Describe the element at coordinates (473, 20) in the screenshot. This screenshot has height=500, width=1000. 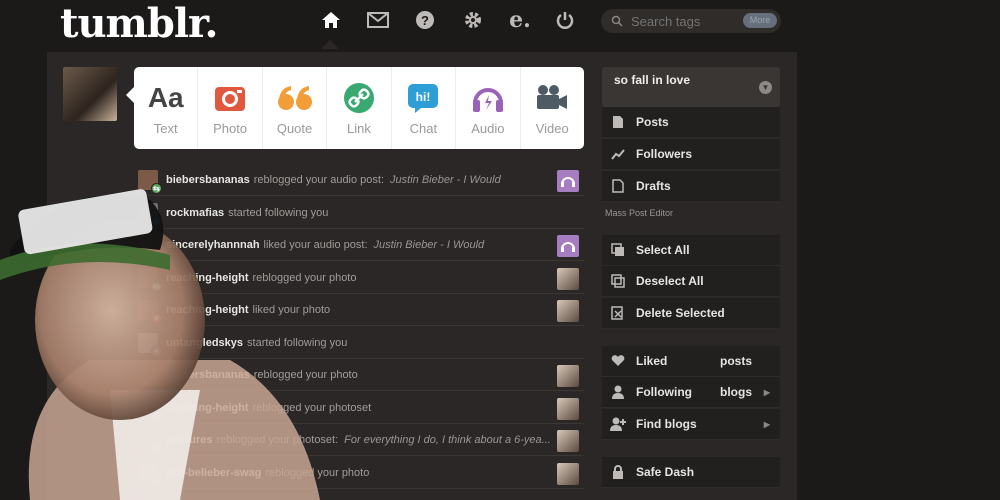
I see `settings-icon` at that location.